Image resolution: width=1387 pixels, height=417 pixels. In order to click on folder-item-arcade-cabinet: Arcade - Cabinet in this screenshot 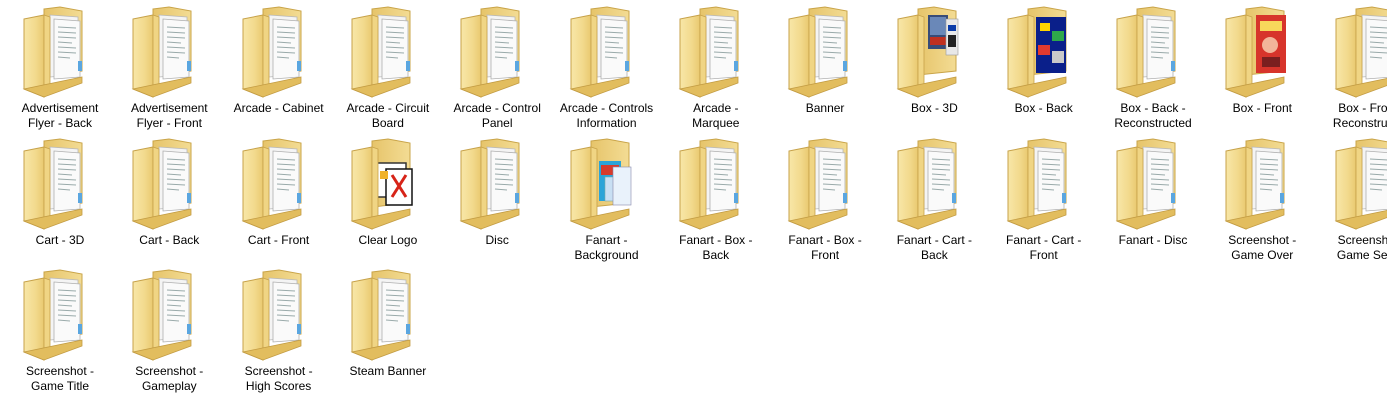, I will do `click(279, 60)`.